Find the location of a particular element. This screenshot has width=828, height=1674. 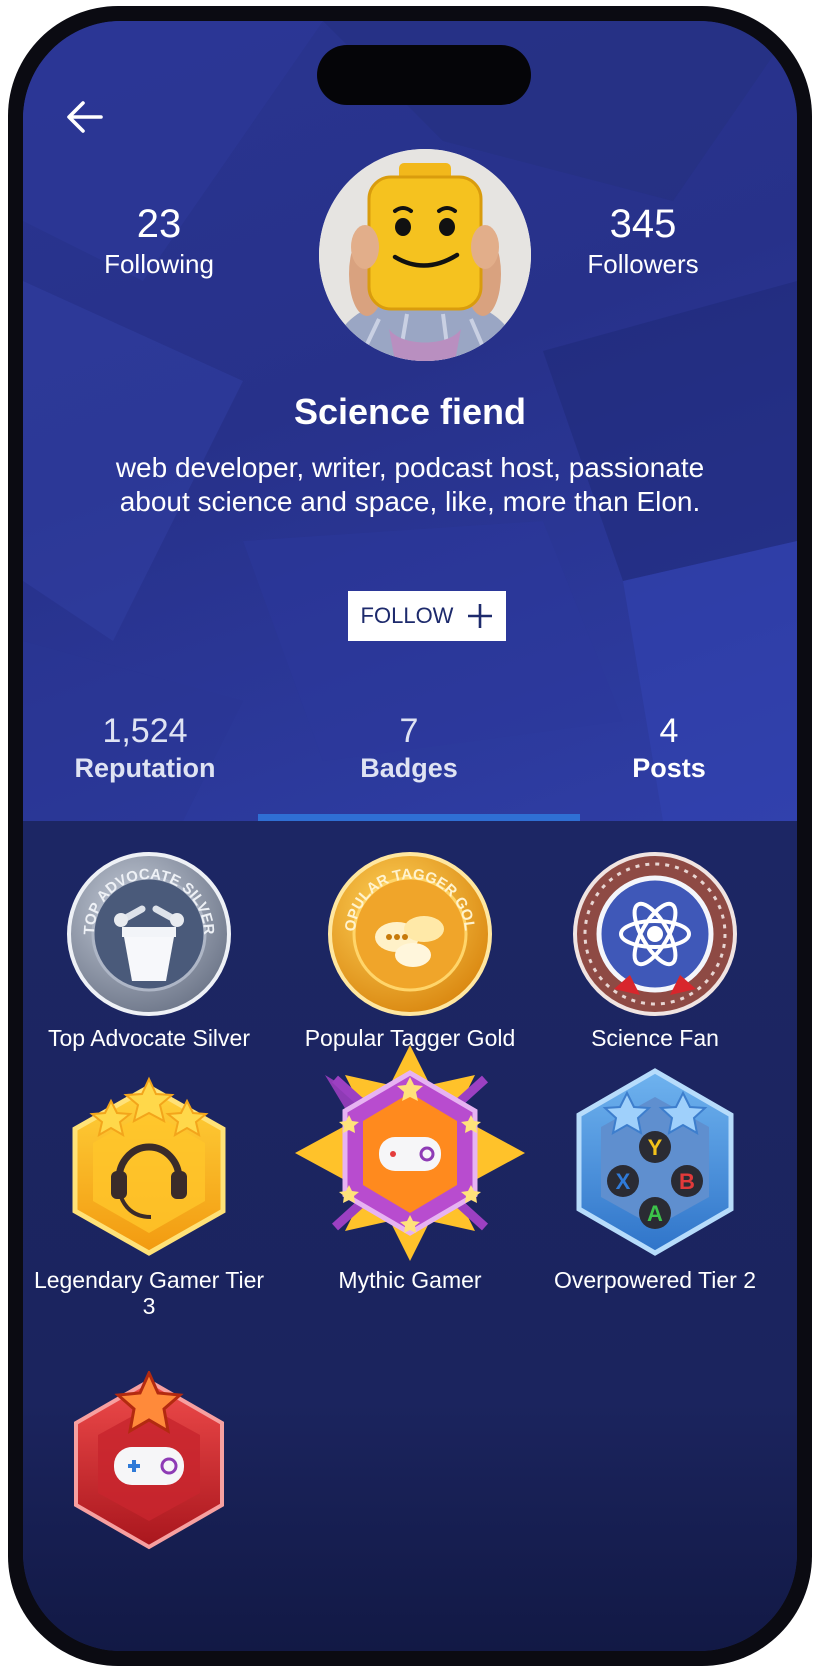

back-arrow-icon is located at coordinates (85, 117).